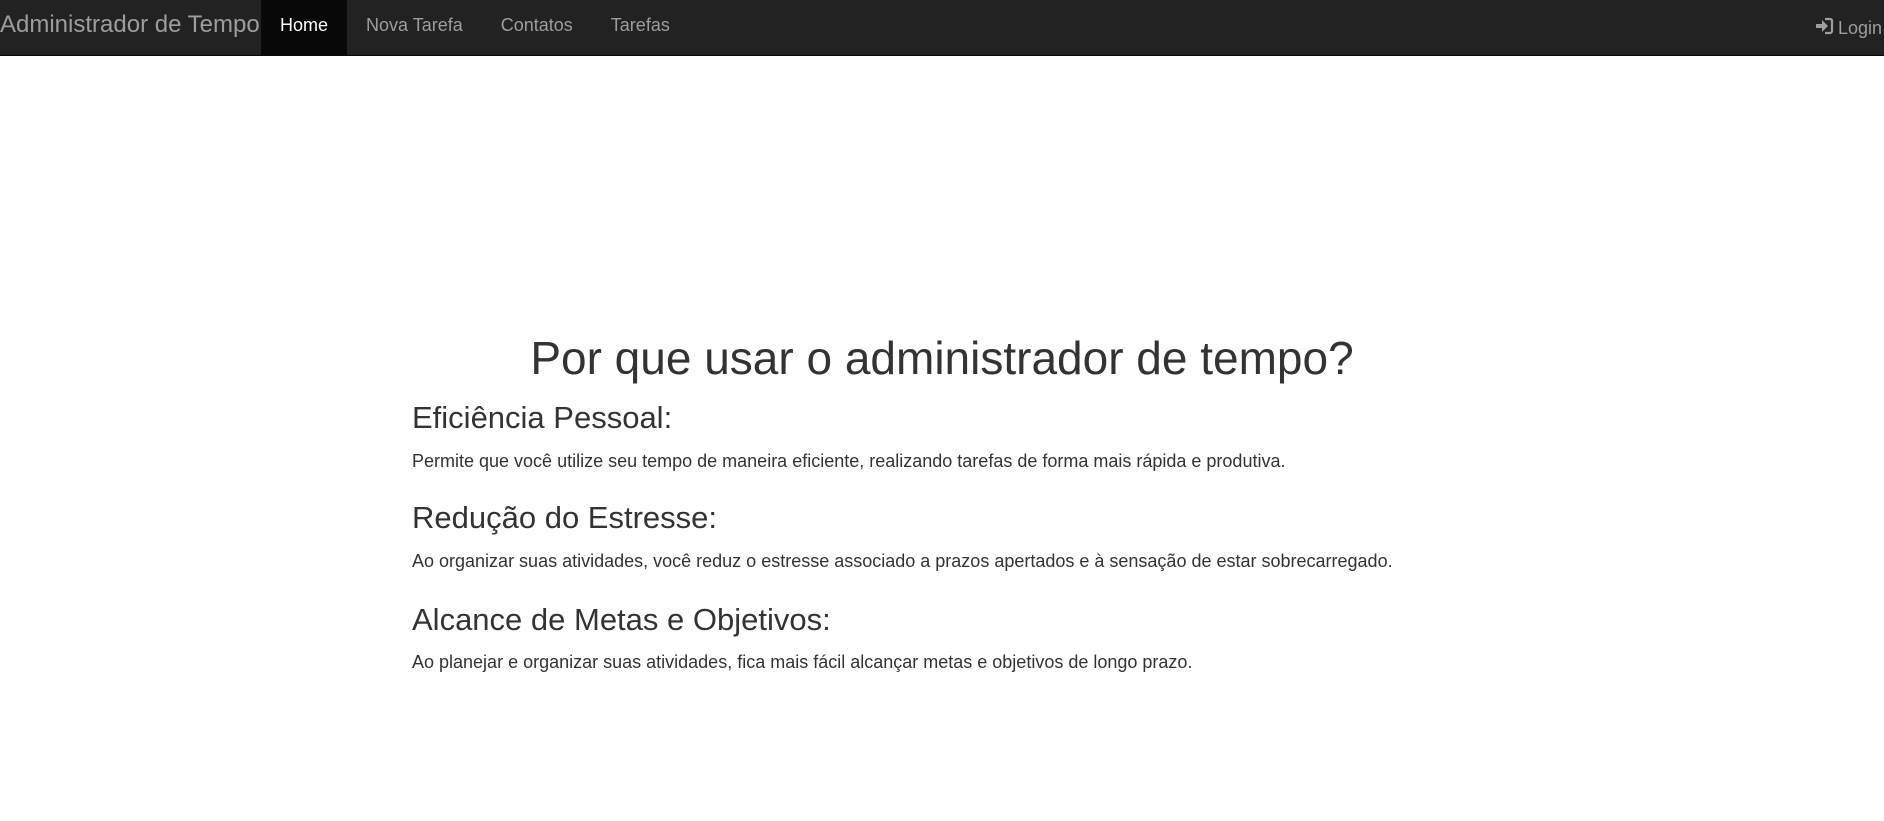  Describe the element at coordinates (1824, 25) in the screenshot. I see `login-icon` at that location.